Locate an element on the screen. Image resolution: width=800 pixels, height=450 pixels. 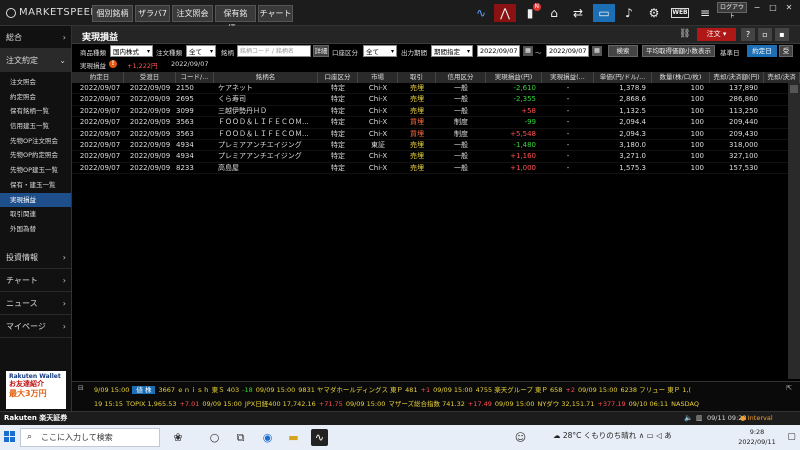
chart-alert-icon: ⋀ is located at coordinates (505, 13).